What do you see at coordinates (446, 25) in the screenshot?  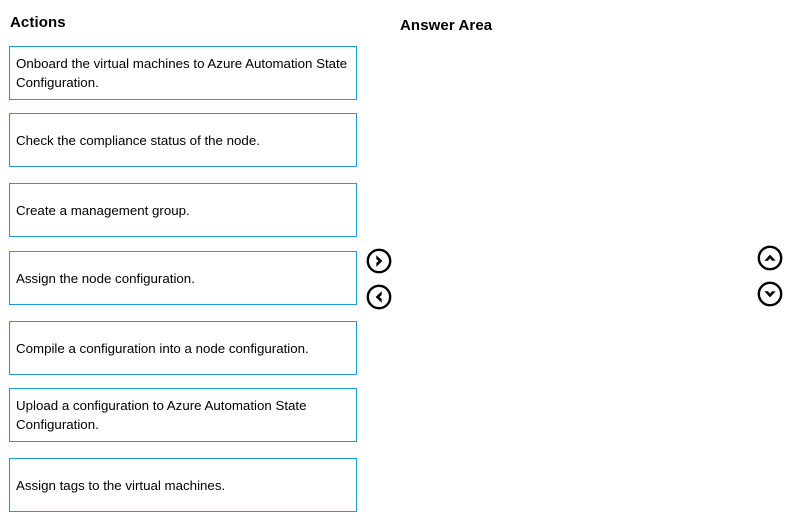 I see `answer-area-column-heading: Answer Area` at bounding box center [446, 25].